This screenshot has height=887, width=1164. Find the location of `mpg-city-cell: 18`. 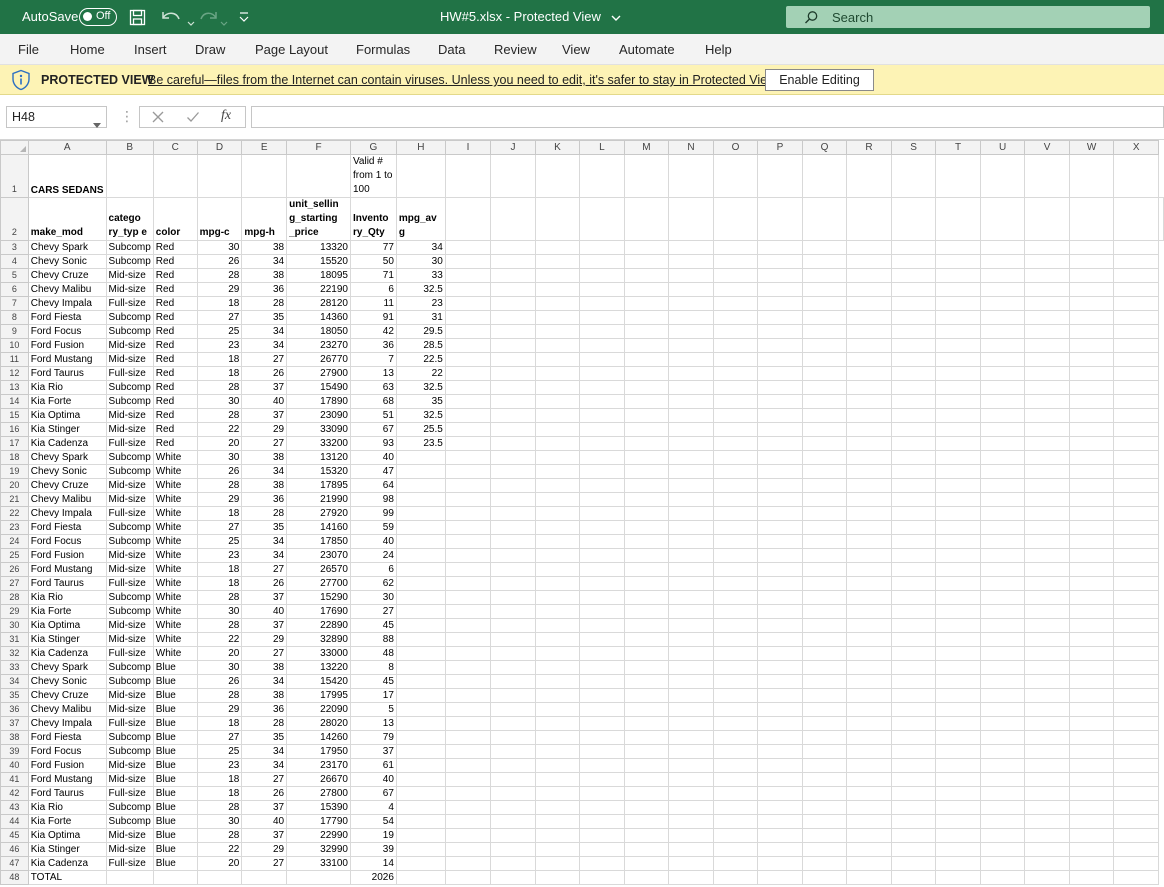

mpg-city-cell: 18 is located at coordinates (219, 723).